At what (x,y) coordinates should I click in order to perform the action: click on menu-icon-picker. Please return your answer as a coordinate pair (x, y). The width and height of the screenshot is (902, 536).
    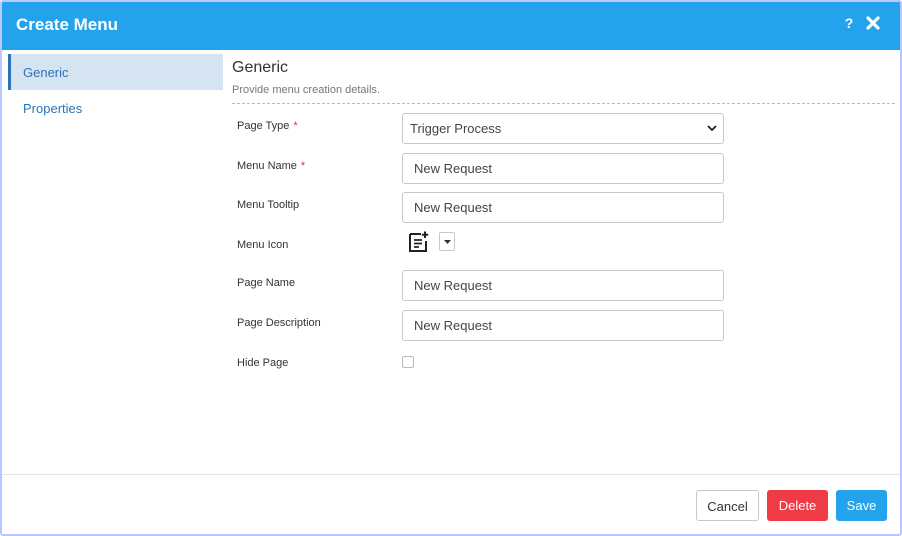
    Looking at the image, I should click on (419, 242).